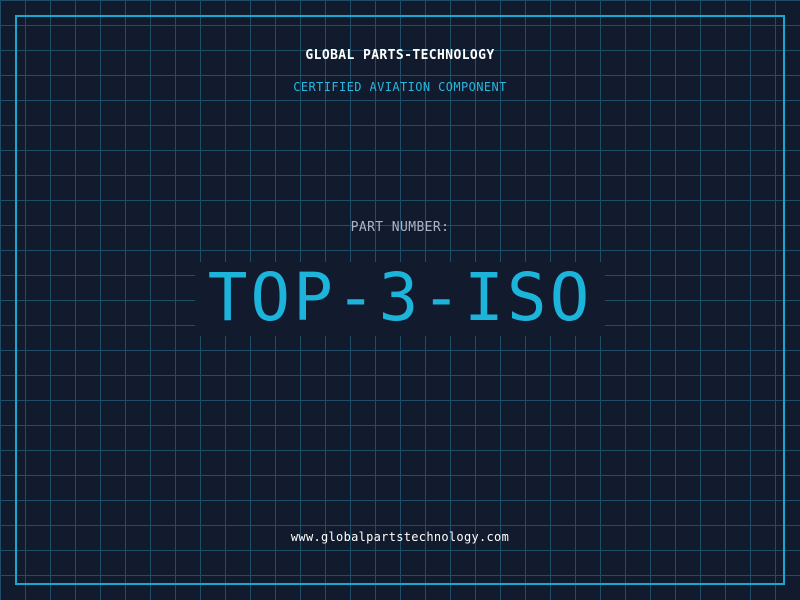 The image size is (800, 600). I want to click on part-number-value: TOP-3-ISO, so click(400, 297).